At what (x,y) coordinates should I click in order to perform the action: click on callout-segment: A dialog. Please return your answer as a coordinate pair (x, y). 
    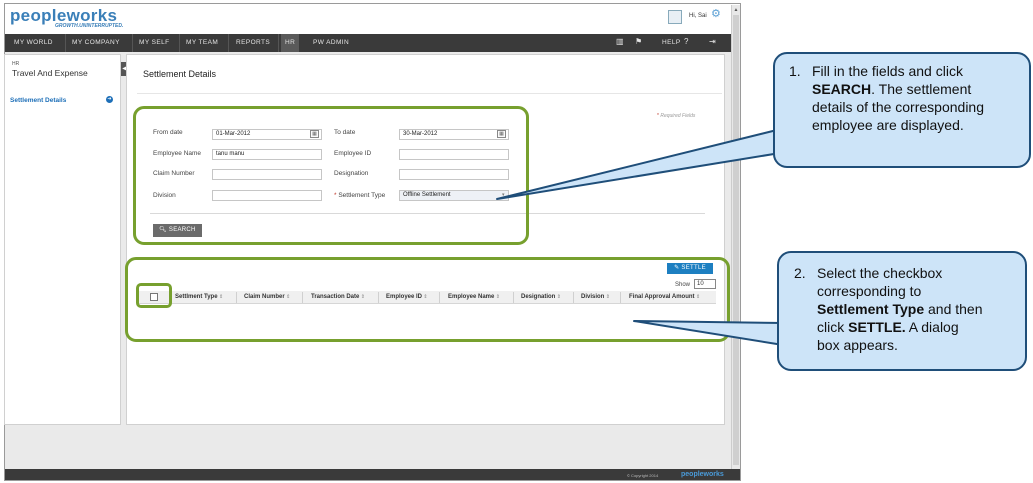
    Looking at the image, I should click on (932, 327).